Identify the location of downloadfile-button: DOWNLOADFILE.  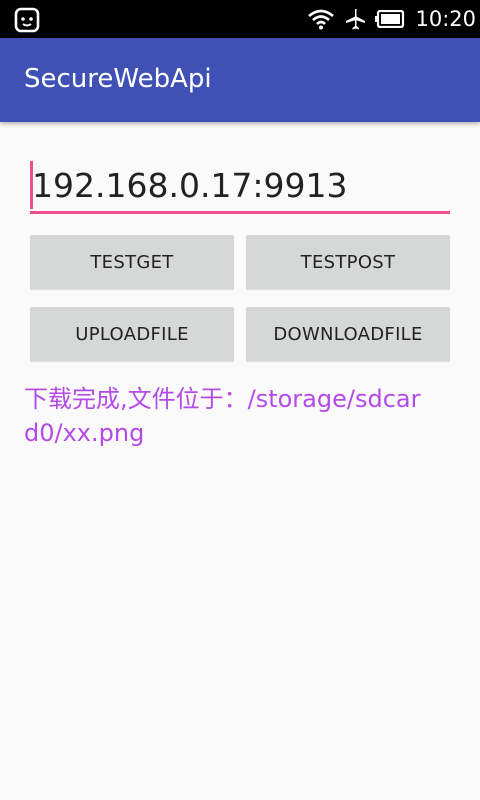
(348, 334).